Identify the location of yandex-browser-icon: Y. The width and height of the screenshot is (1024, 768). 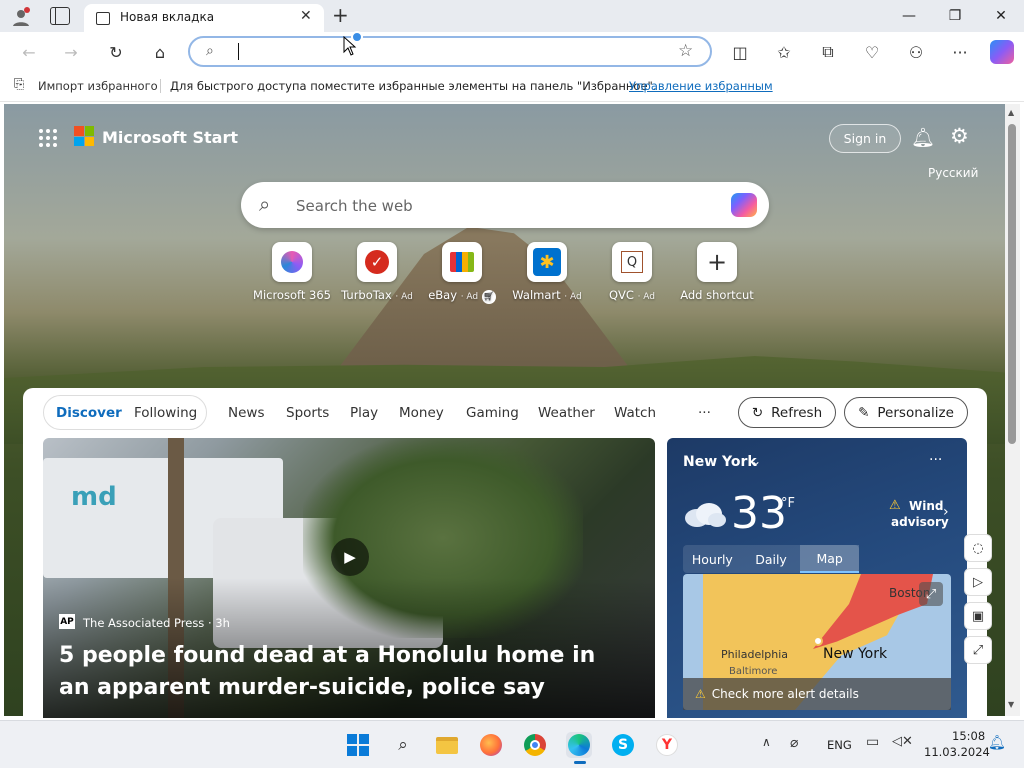
(667, 745).